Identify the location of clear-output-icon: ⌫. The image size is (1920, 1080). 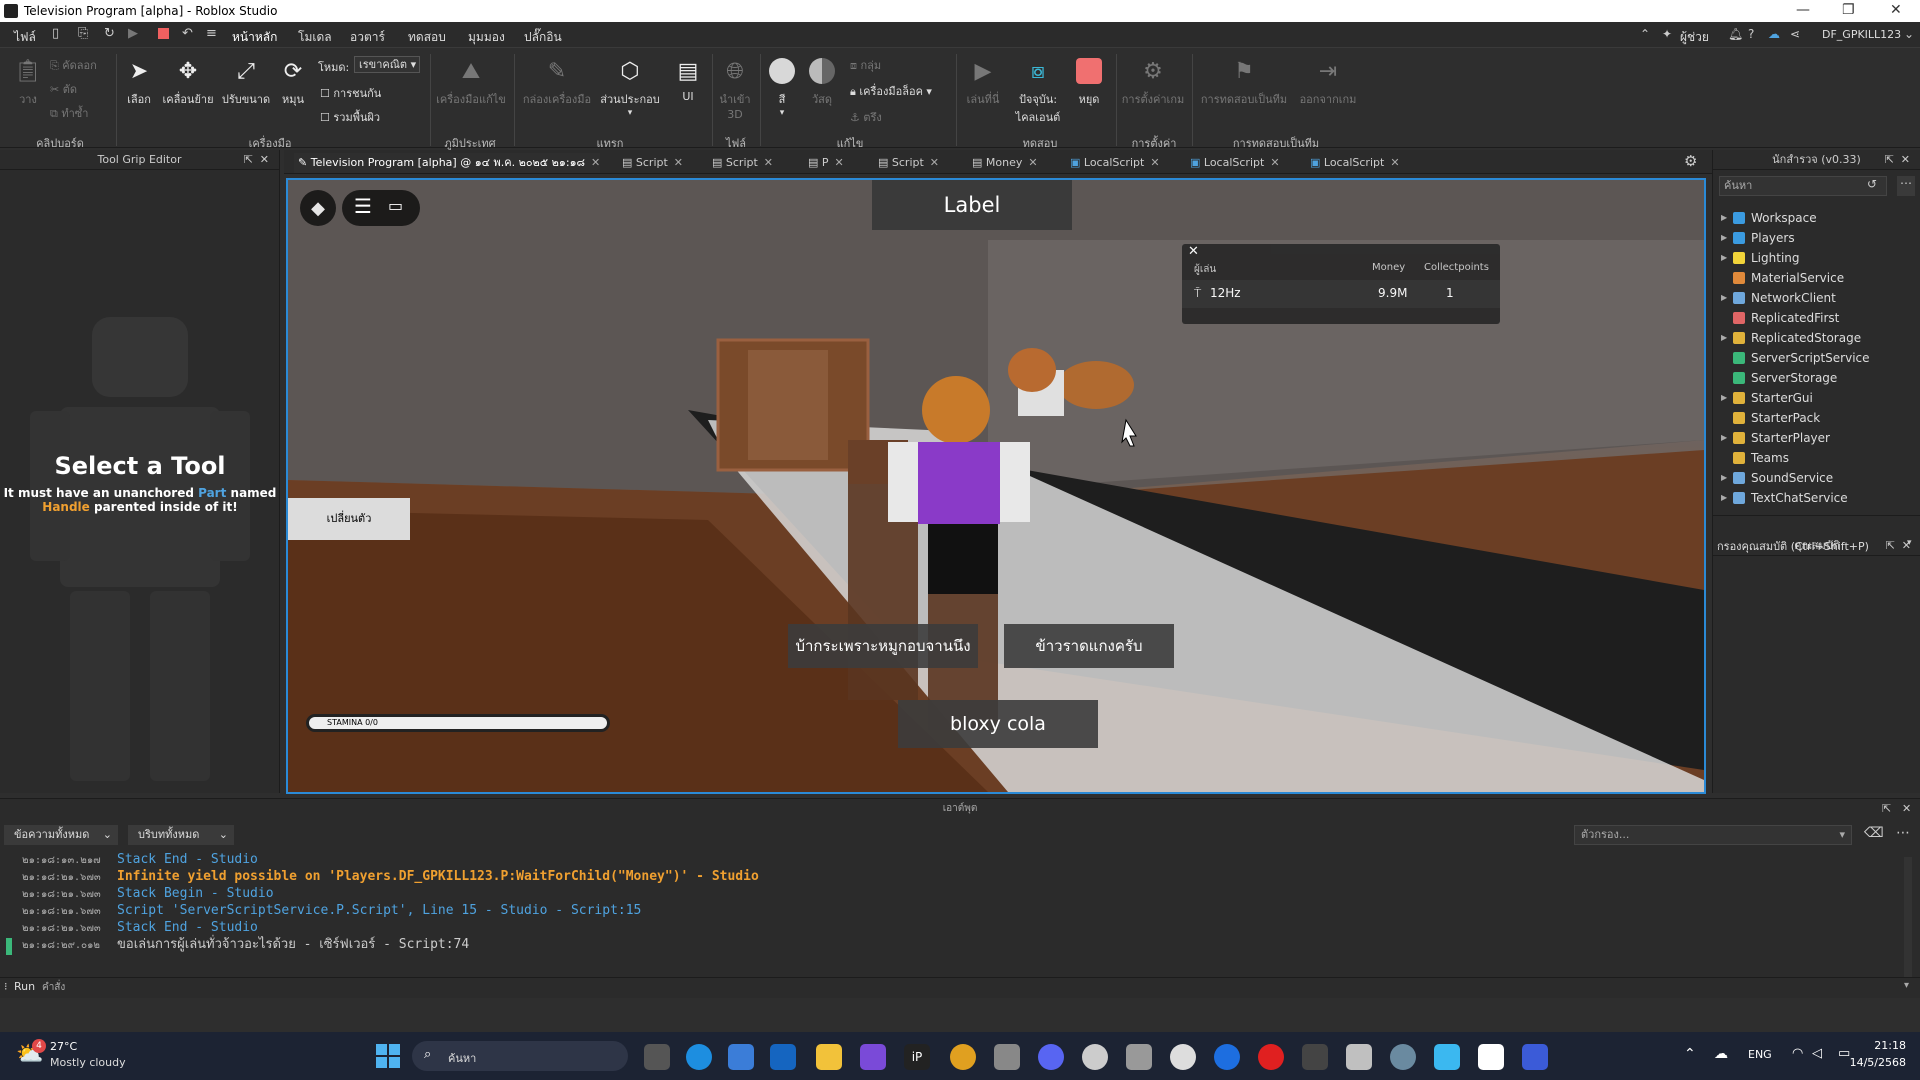
(1874, 833).